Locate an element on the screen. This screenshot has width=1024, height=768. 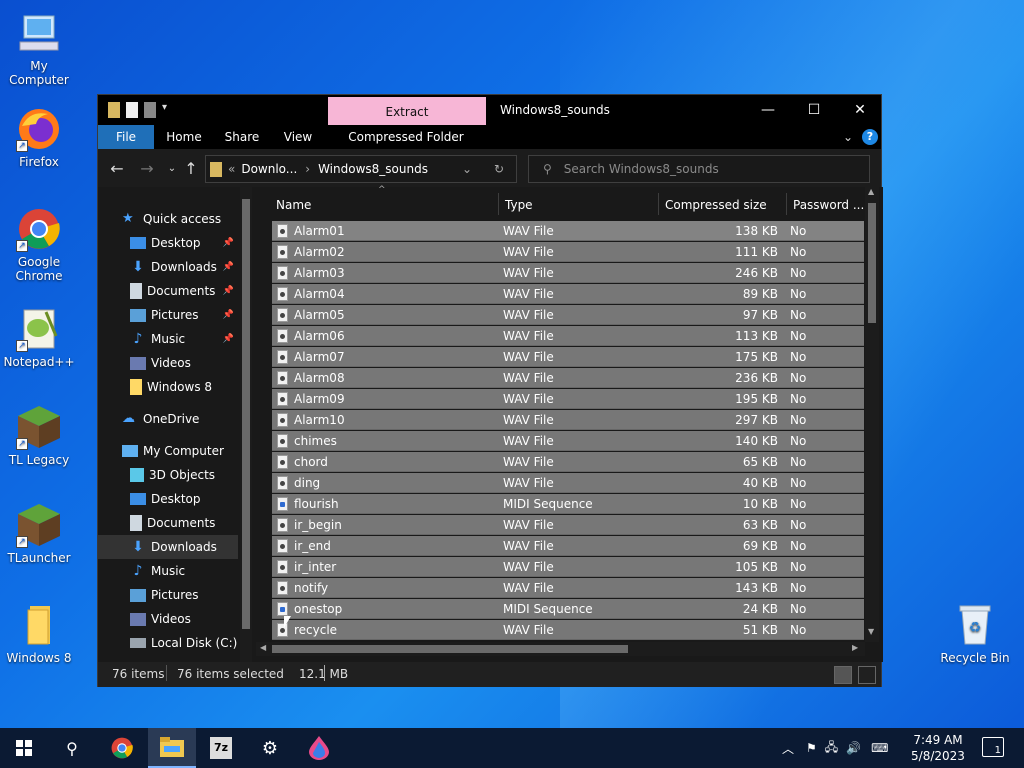
address-input: « Downlo... › Windows8_sounds ⌄ ↻ is located at coordinates (361, 169).